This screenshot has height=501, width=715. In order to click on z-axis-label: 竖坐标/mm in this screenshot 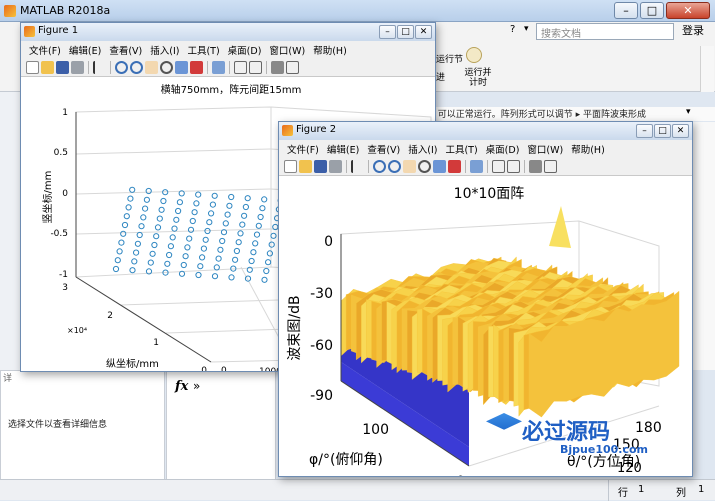, I will do `click(48, 197)`.